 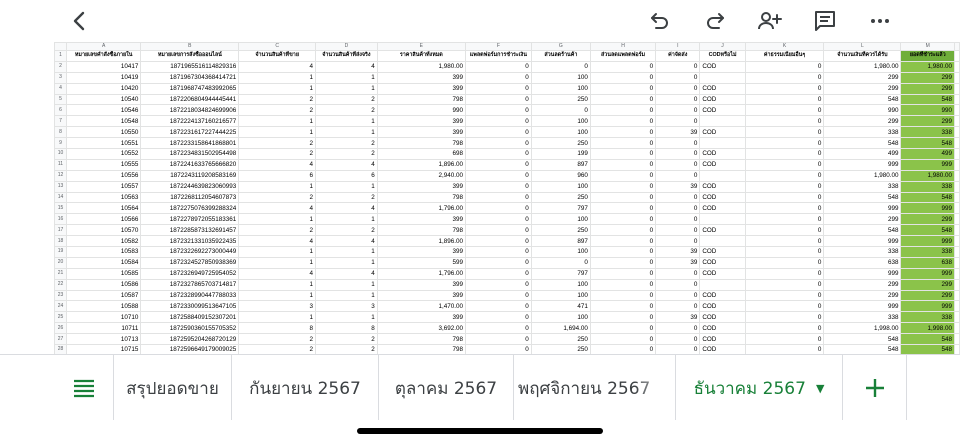 What do you see at coordinates (60, 306) in the screenshot?
I see `row-number: 24` at bounding box center [60, 306].